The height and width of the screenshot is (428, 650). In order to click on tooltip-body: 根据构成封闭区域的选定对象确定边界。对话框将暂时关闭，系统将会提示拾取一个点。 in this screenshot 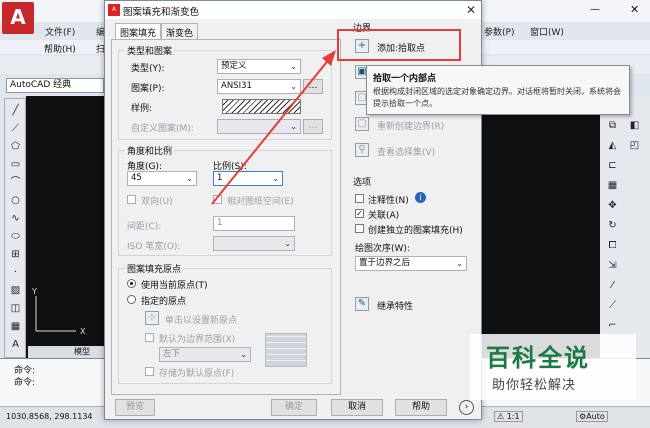, I will do `click(497, 97)`.